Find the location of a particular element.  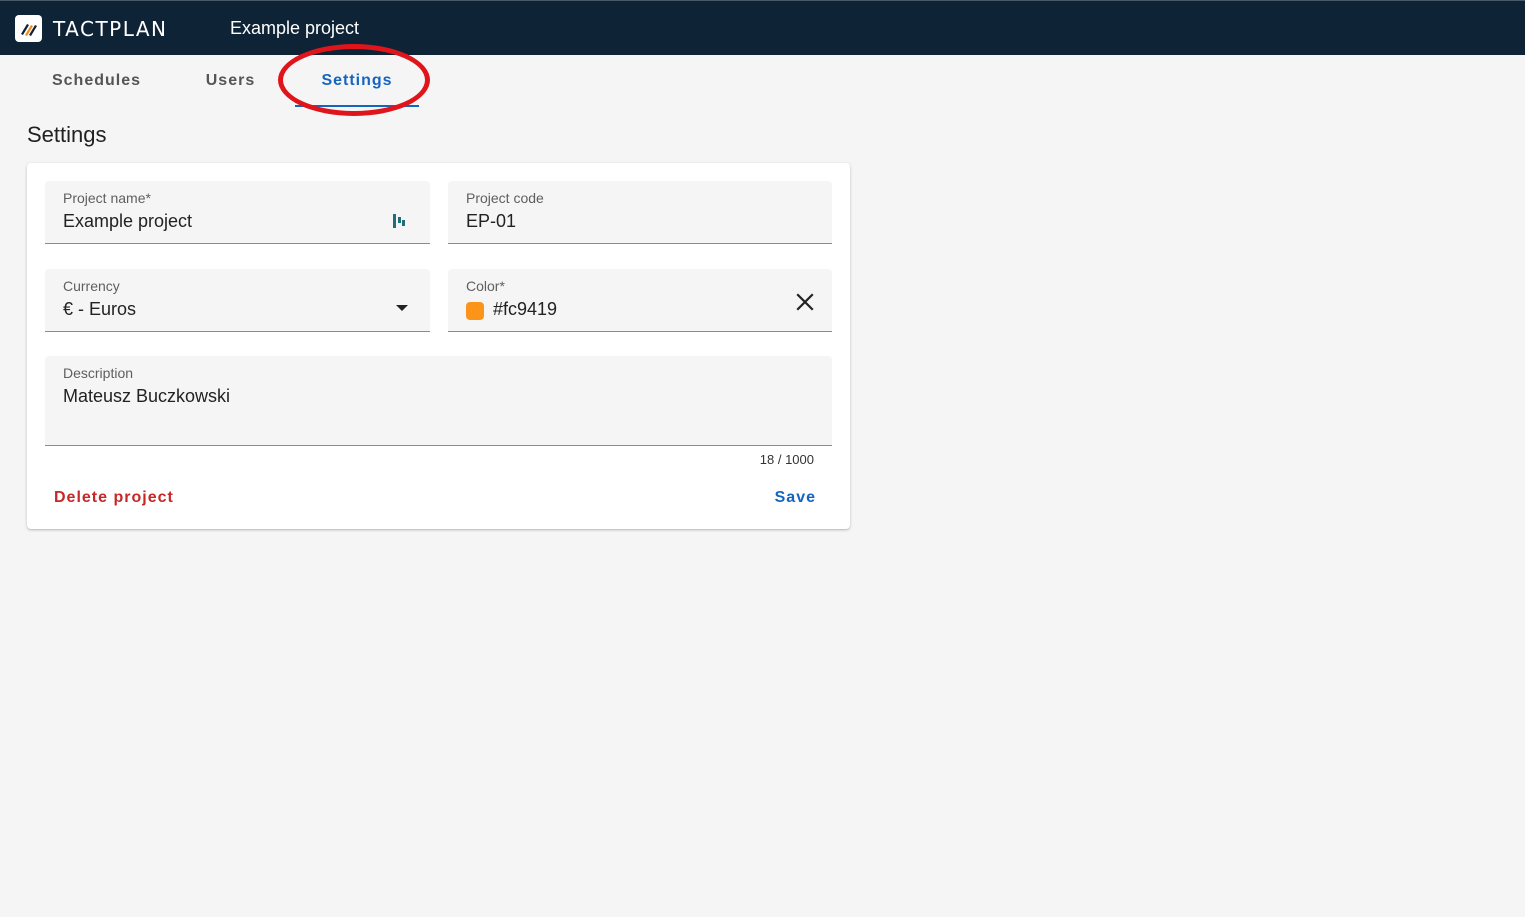

active-tab-indicator is located at coordinates (357, 106).